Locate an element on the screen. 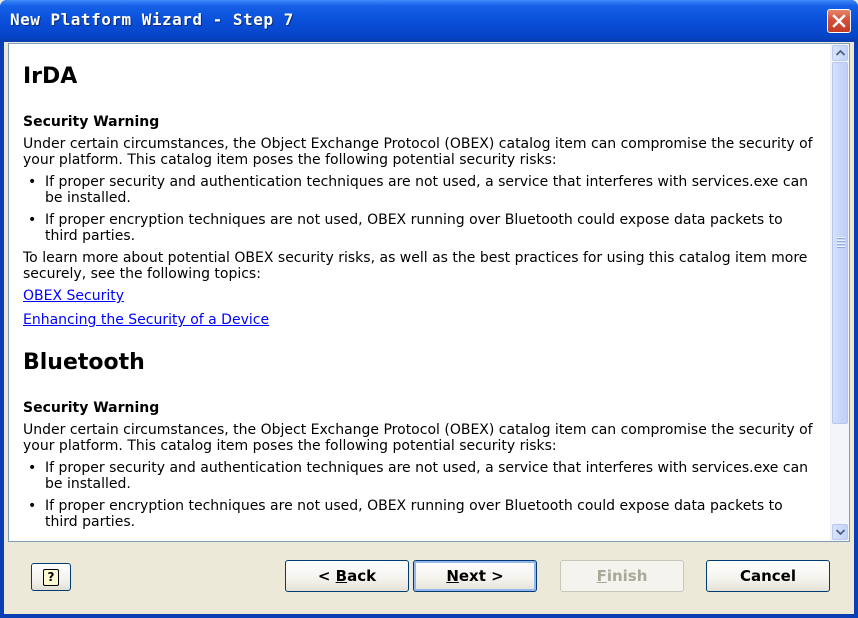 This screenshot has height=618, width=858. close-icon is located at coordinates (839, 21).